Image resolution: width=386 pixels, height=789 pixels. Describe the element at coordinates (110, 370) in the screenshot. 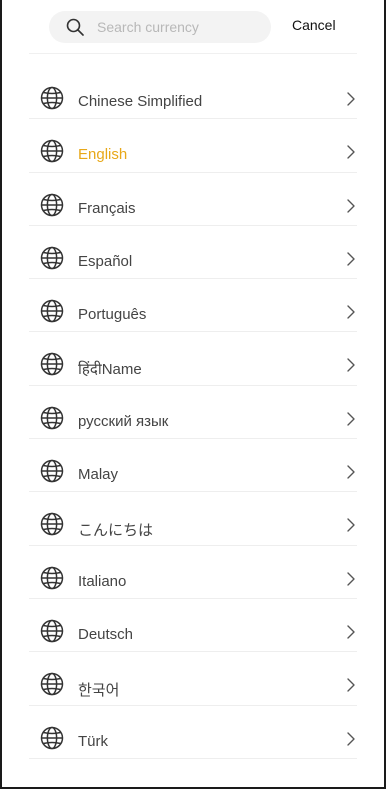

I see `language-label: हिंदीName` at that location.